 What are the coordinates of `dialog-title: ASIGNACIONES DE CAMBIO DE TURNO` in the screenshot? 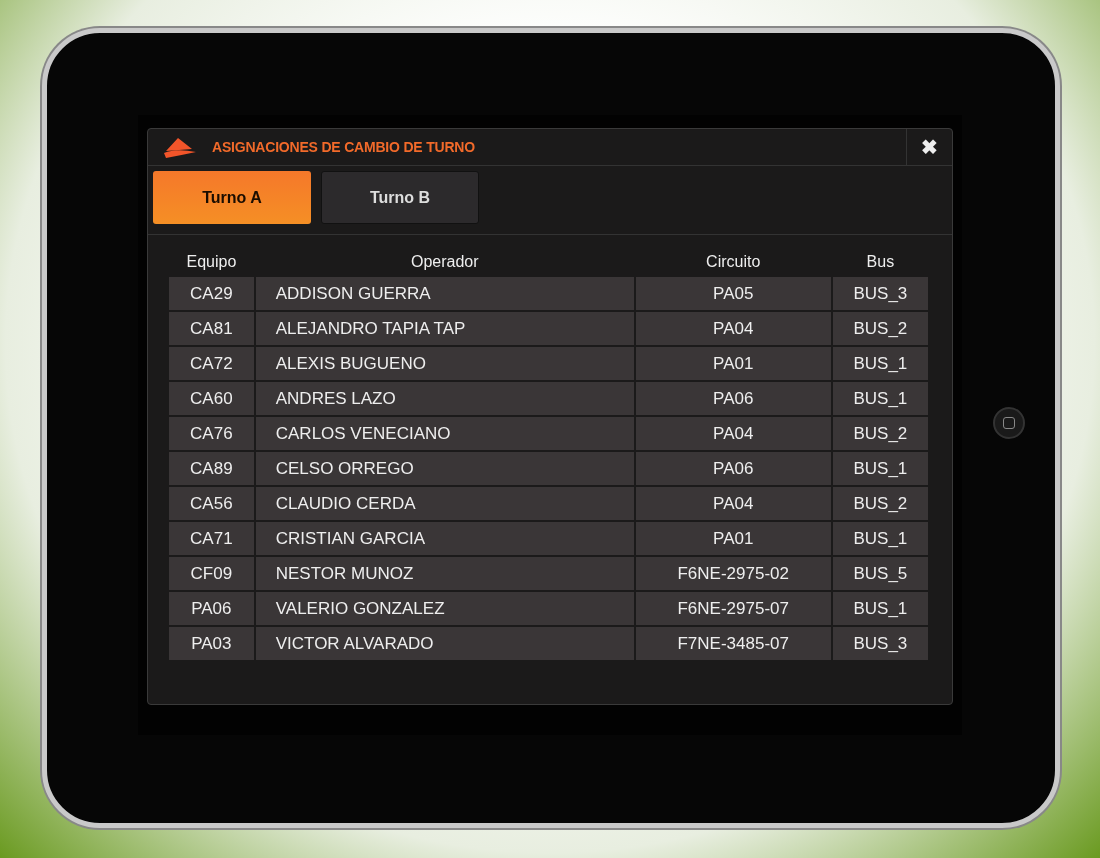 It's located at (344, 147).